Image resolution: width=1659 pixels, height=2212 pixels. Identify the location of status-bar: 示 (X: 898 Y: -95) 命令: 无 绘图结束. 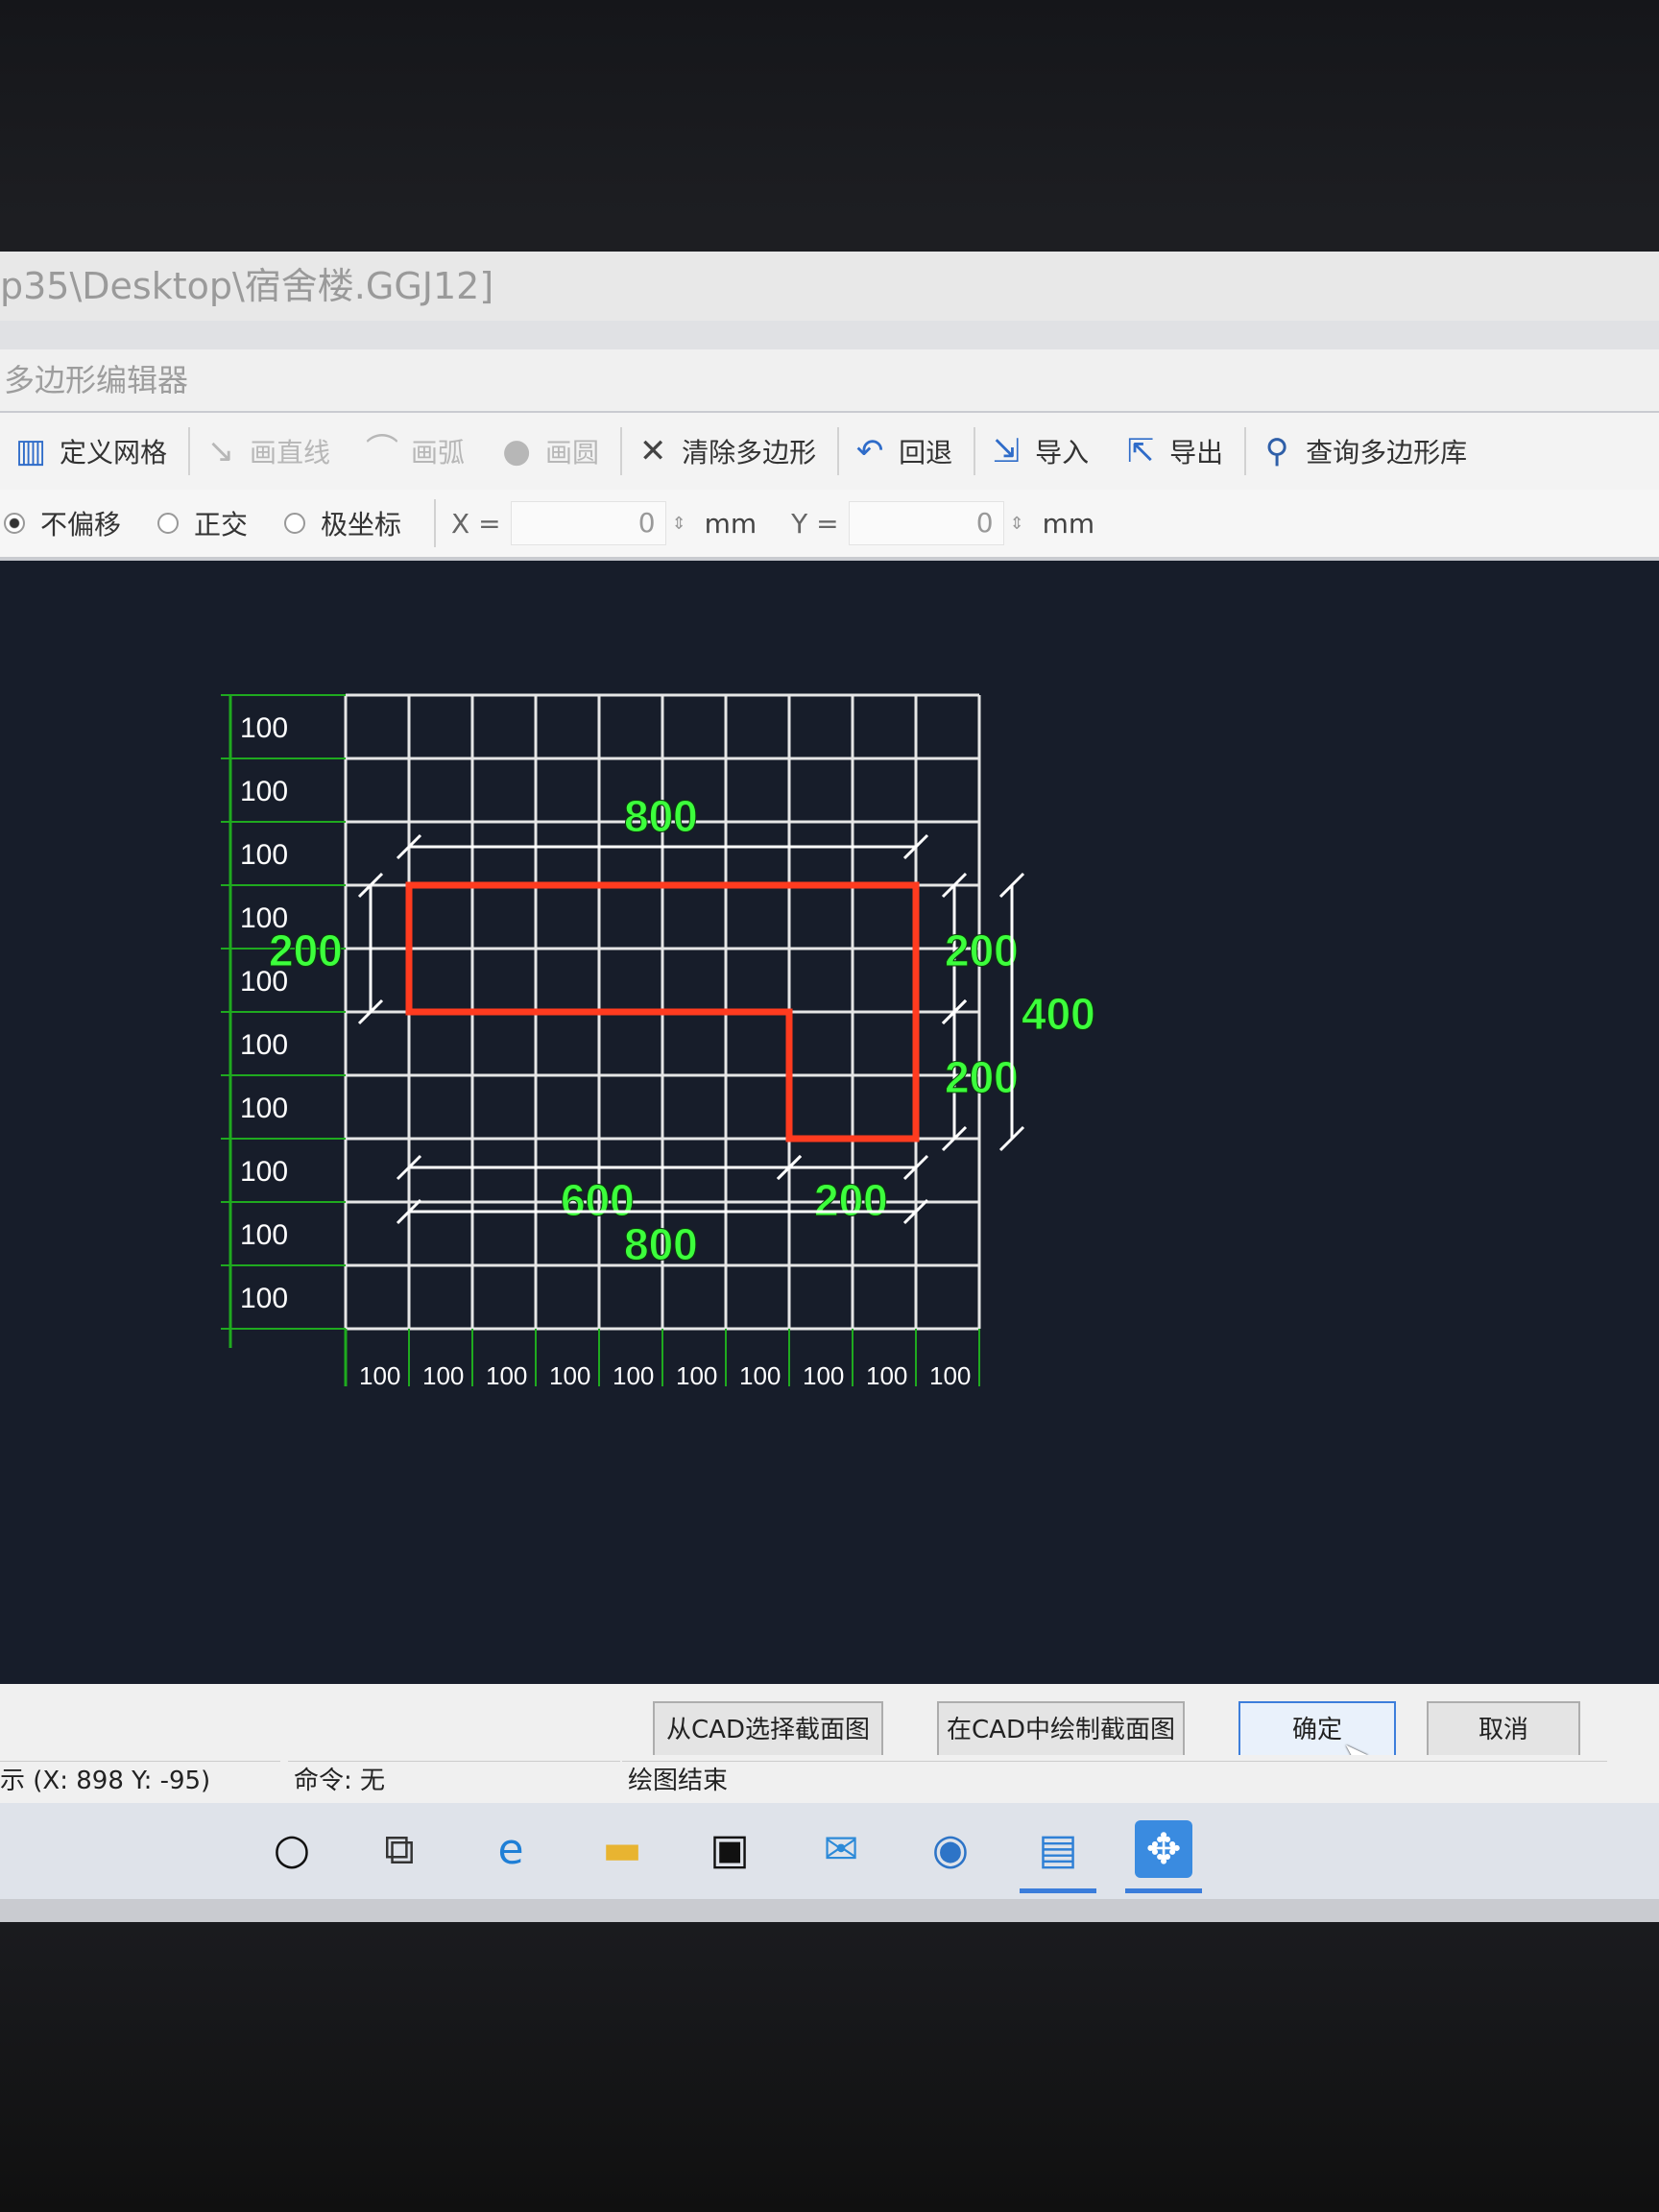
(829, 1779).